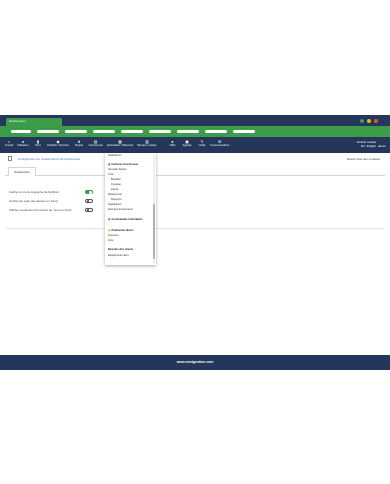 The height and width of the screenshot is (484, 390). What do you see at coordinates (195, 120) in the screenshot?
I see `browser-chrome: NextGestion` at bounding box center [195, 120].